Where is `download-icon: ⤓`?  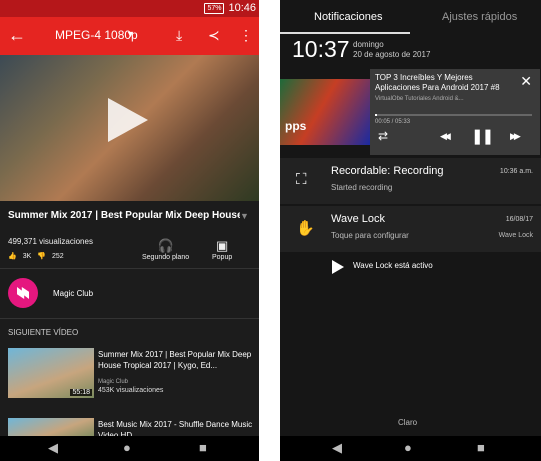 download-icon: ⤓ is located at coordinates (179, 35).